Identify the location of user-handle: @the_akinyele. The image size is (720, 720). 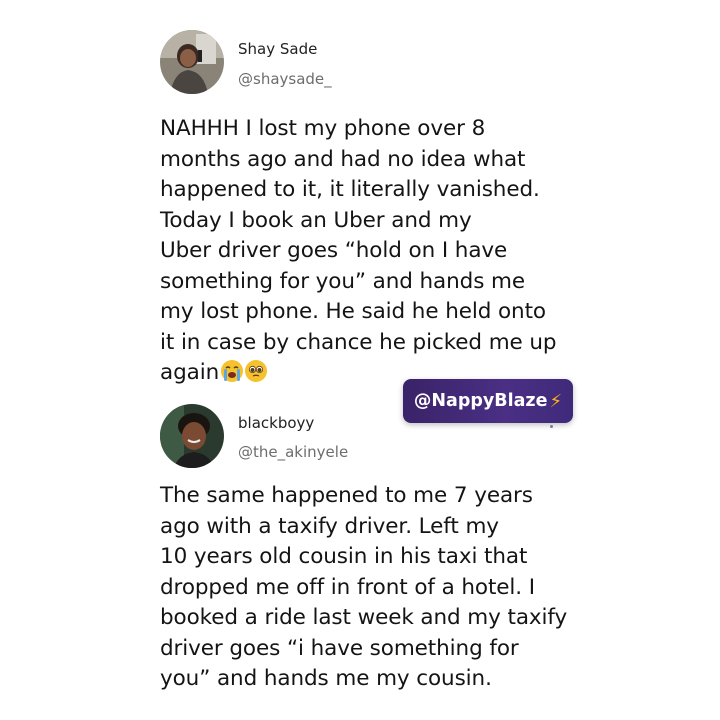
(293, 452).